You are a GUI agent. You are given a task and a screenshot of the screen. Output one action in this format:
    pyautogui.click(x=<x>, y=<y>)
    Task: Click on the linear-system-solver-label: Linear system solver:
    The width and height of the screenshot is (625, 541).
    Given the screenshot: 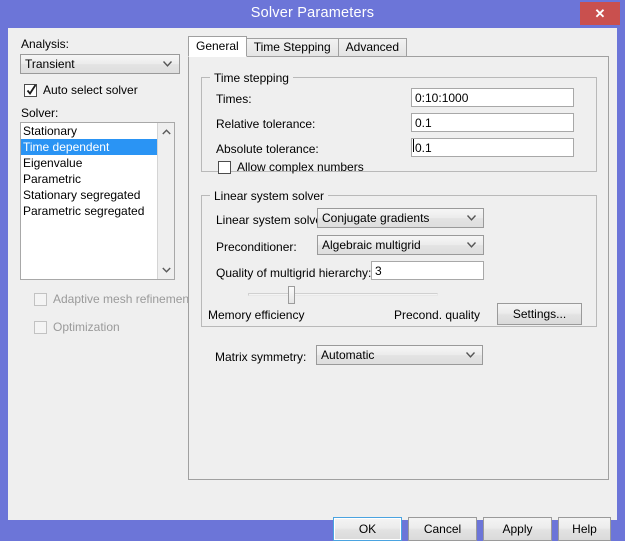 What is the action you would take?
    pyautogui.click(x=273, y=220)
    